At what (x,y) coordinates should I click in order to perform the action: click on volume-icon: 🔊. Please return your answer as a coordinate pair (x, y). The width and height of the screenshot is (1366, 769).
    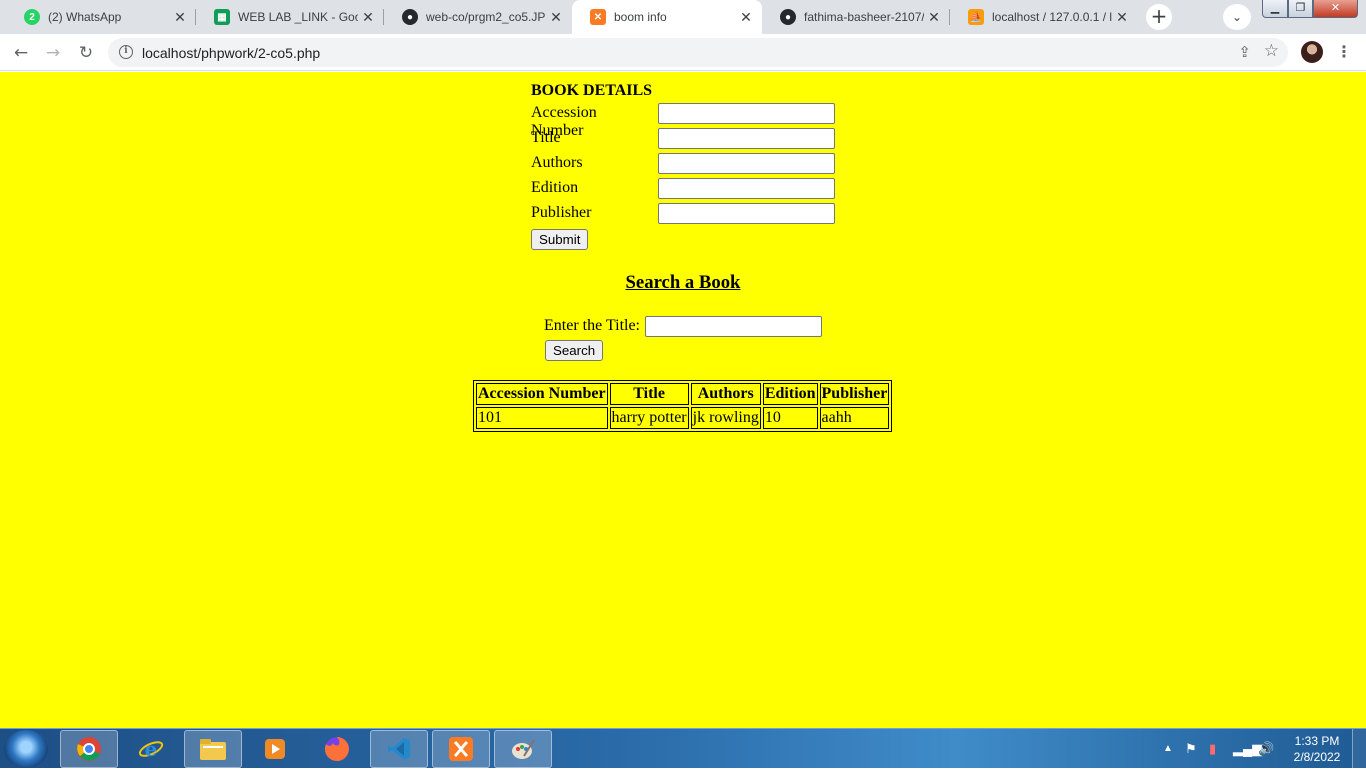
    Looking at the image, I should click on (1266, 749).